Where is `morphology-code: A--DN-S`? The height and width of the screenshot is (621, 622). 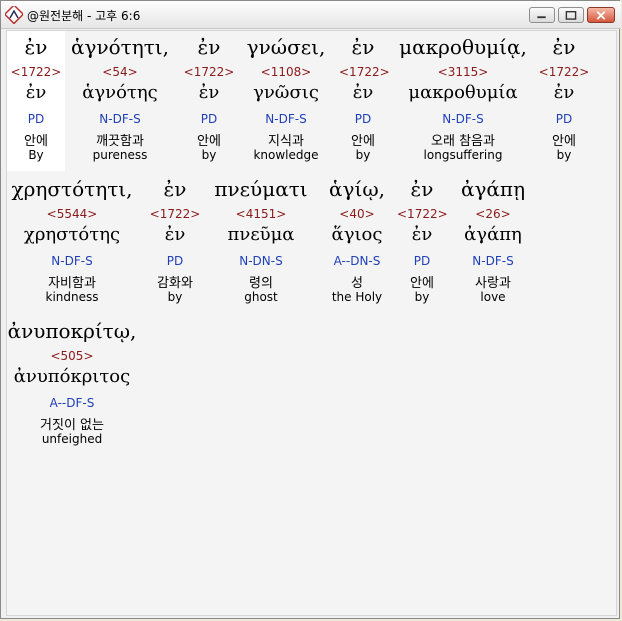 morphology-code: A--DN-S is located at coordinates (357, 261).